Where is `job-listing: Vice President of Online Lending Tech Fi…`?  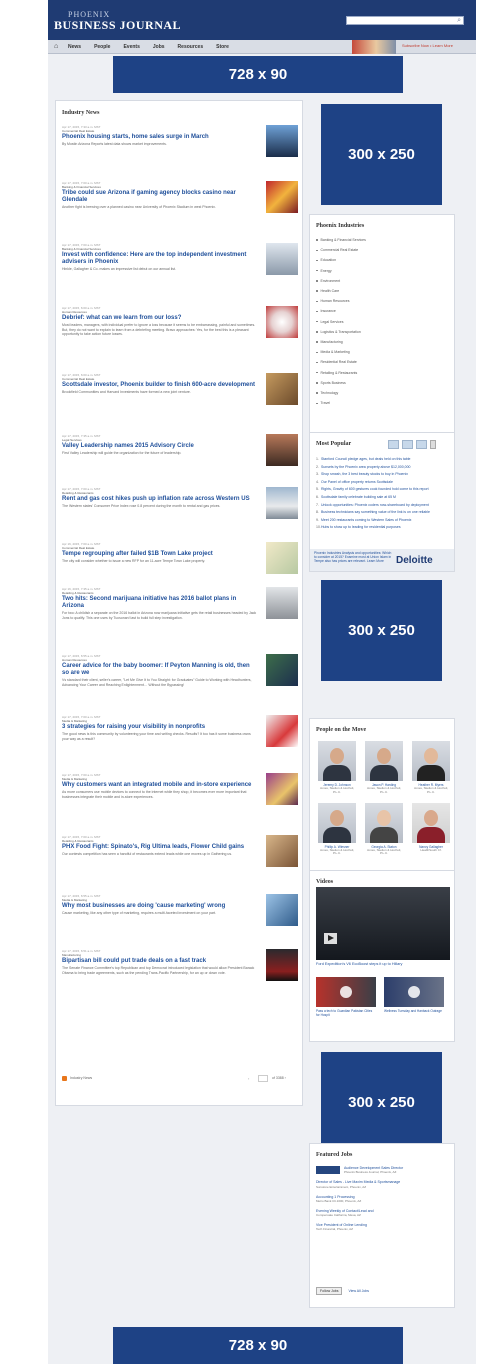
job-listing: Vice President of Online Lending Tech Fi… is located at coordinates (383, 1227).